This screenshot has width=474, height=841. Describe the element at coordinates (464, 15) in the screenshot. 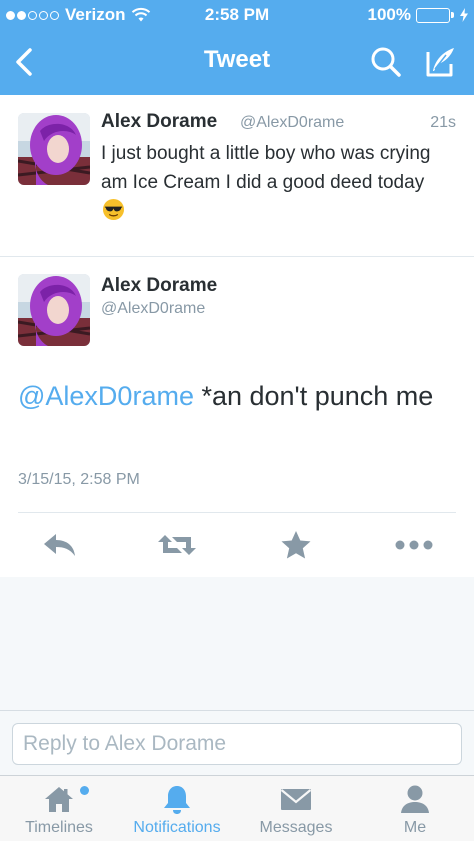

I see `charging-icon` at that location.